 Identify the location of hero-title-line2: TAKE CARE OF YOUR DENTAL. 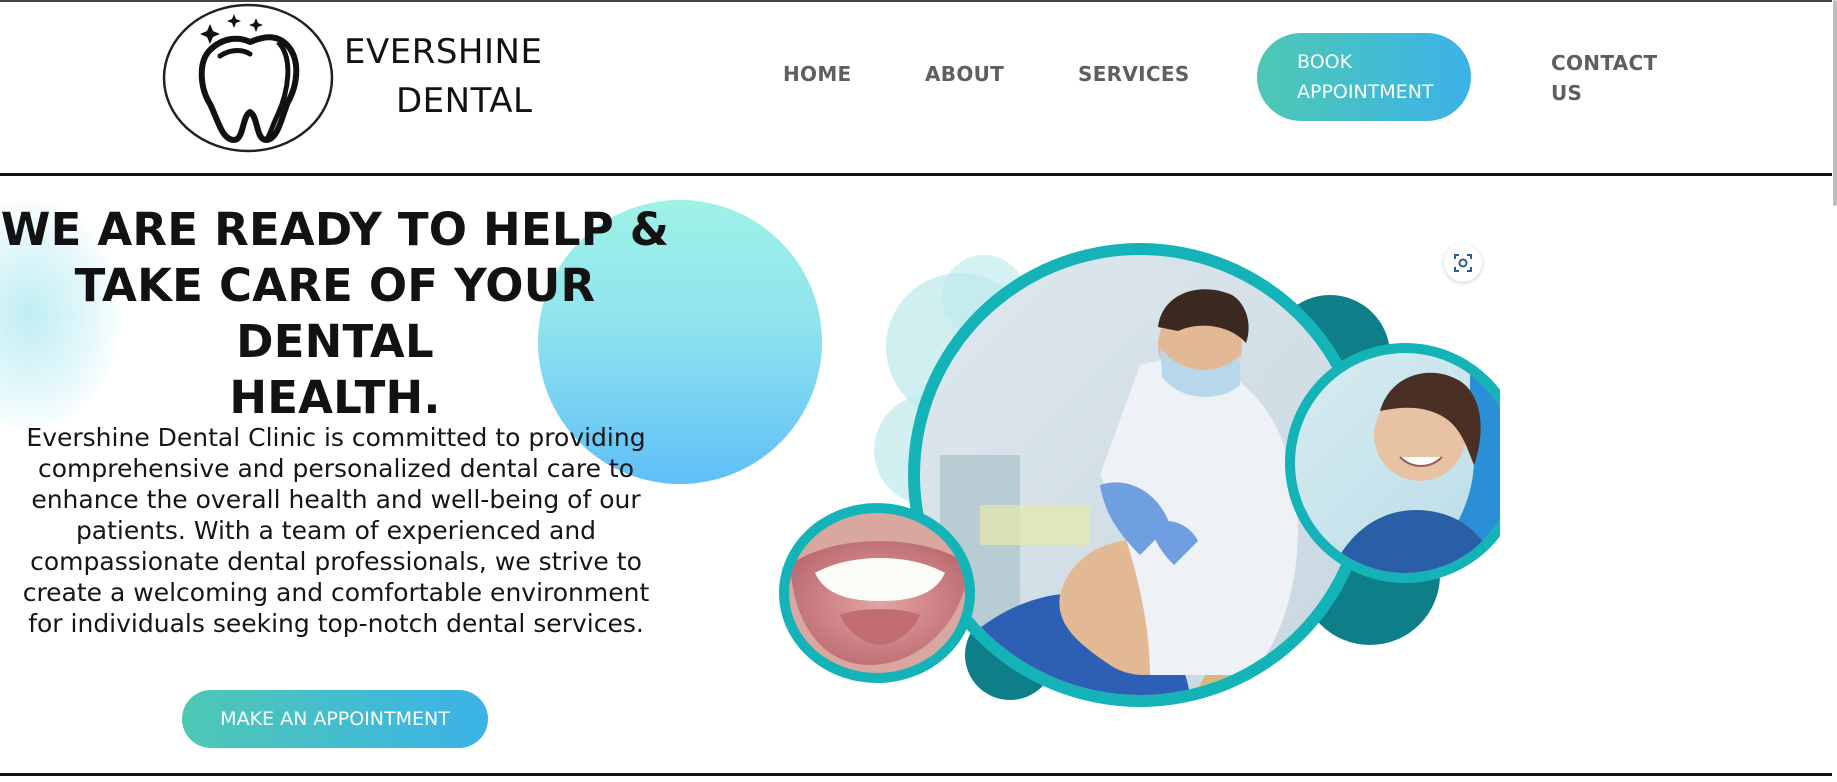
(335, 313).